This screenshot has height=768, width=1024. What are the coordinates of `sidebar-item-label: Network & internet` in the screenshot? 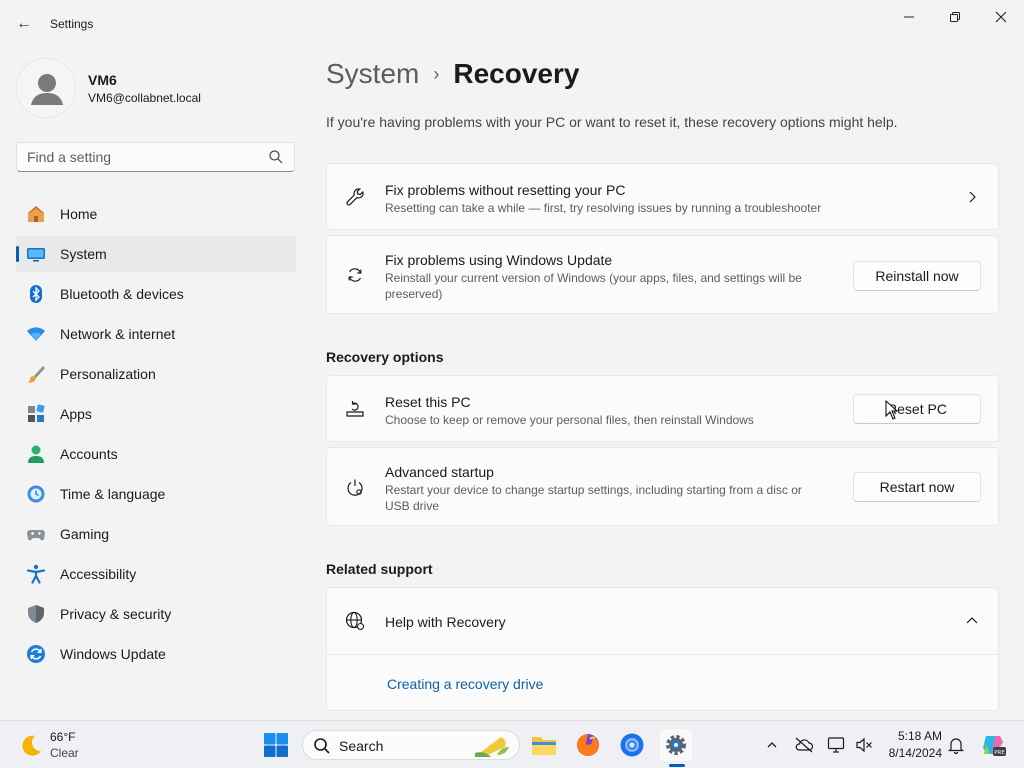 It's located at (118, 334).